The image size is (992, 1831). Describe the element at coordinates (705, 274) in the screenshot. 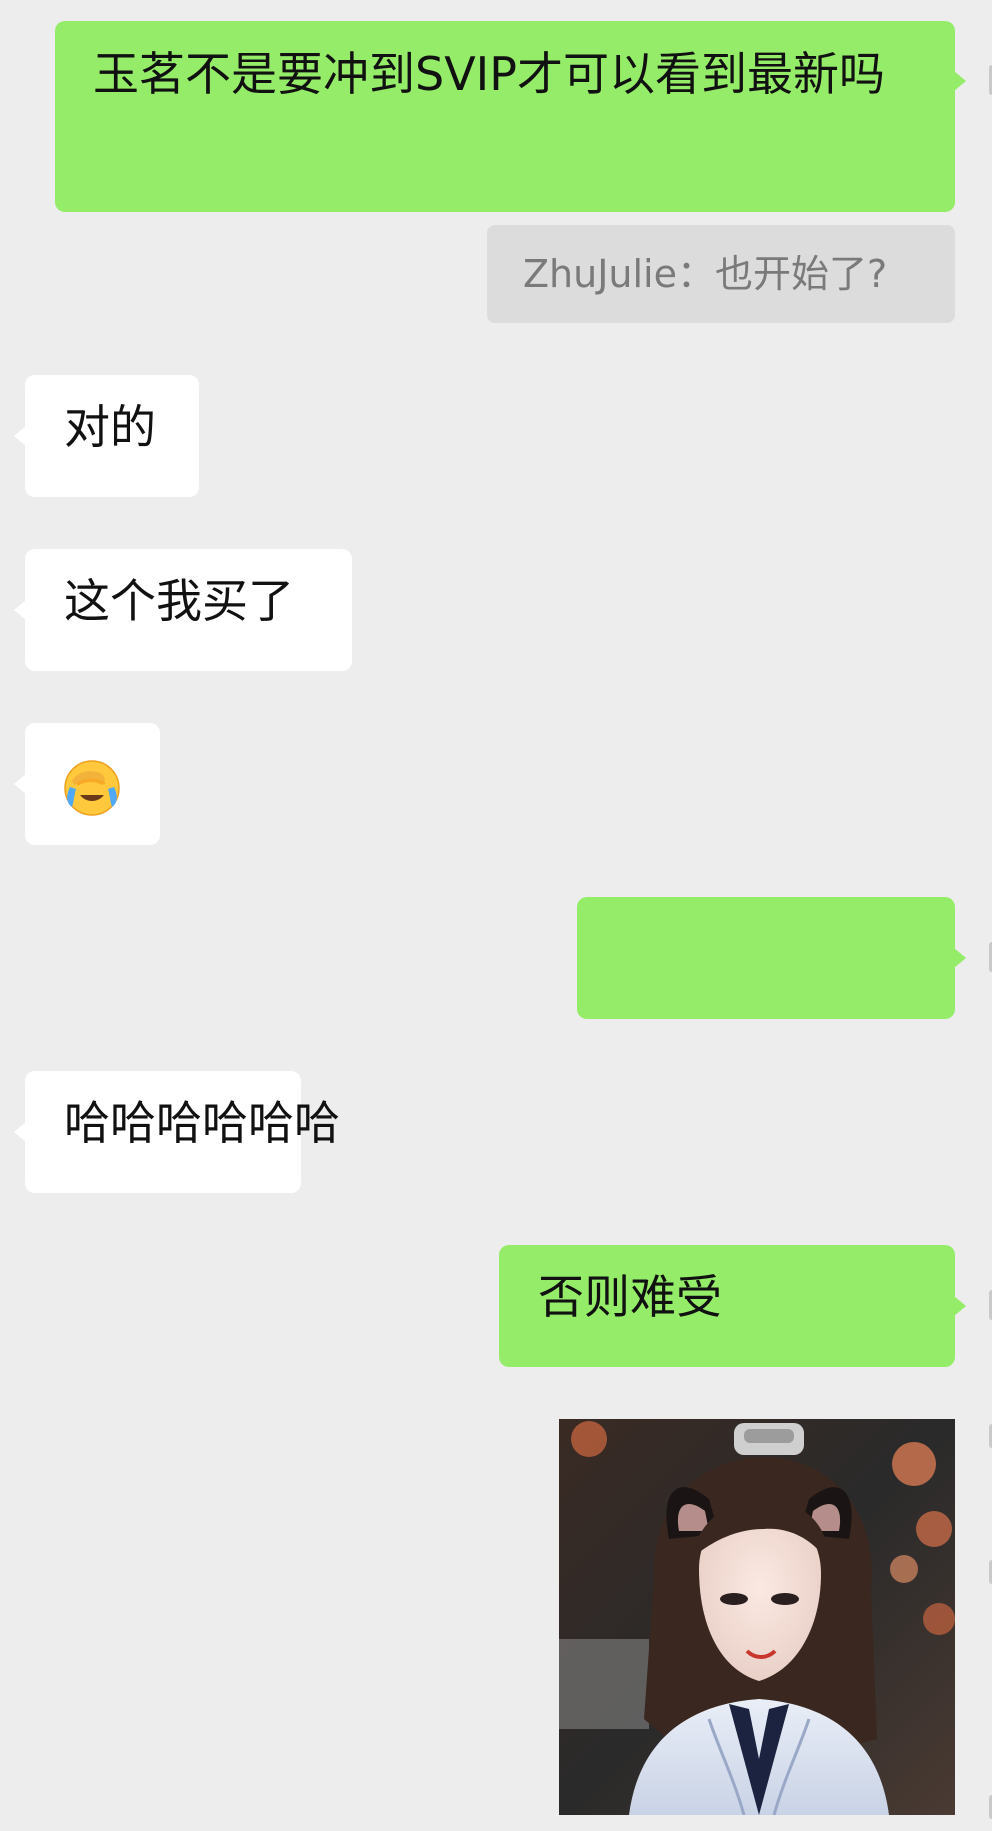

I see `quote-text: ZhuJulie：也开始了?` at that location.